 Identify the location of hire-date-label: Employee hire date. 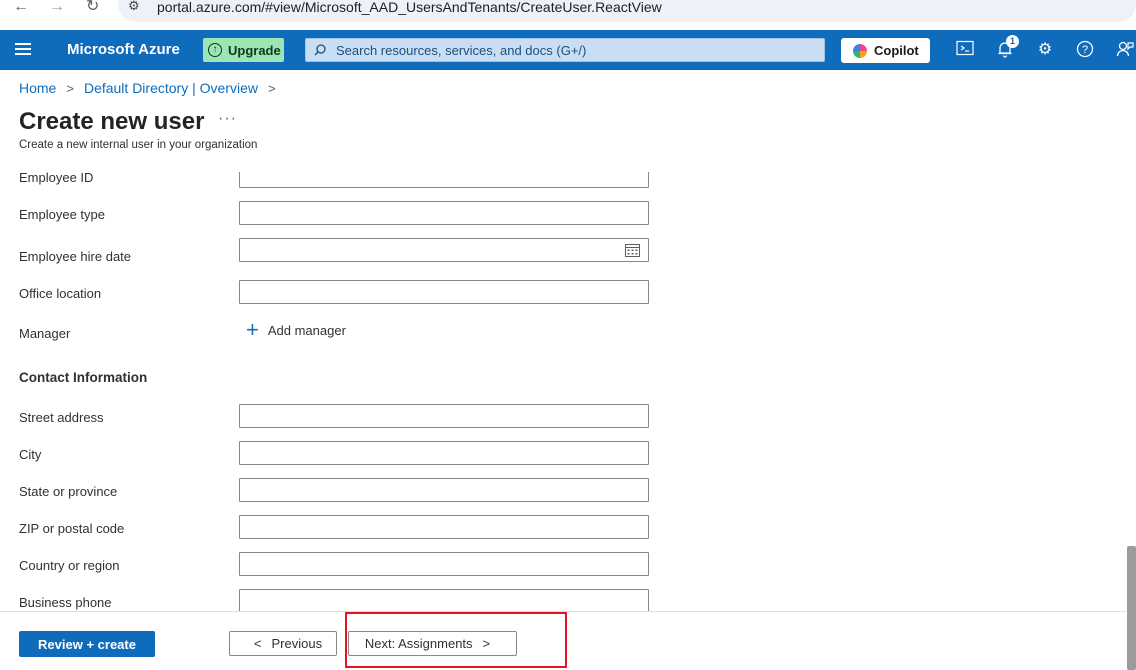
(75, 256).